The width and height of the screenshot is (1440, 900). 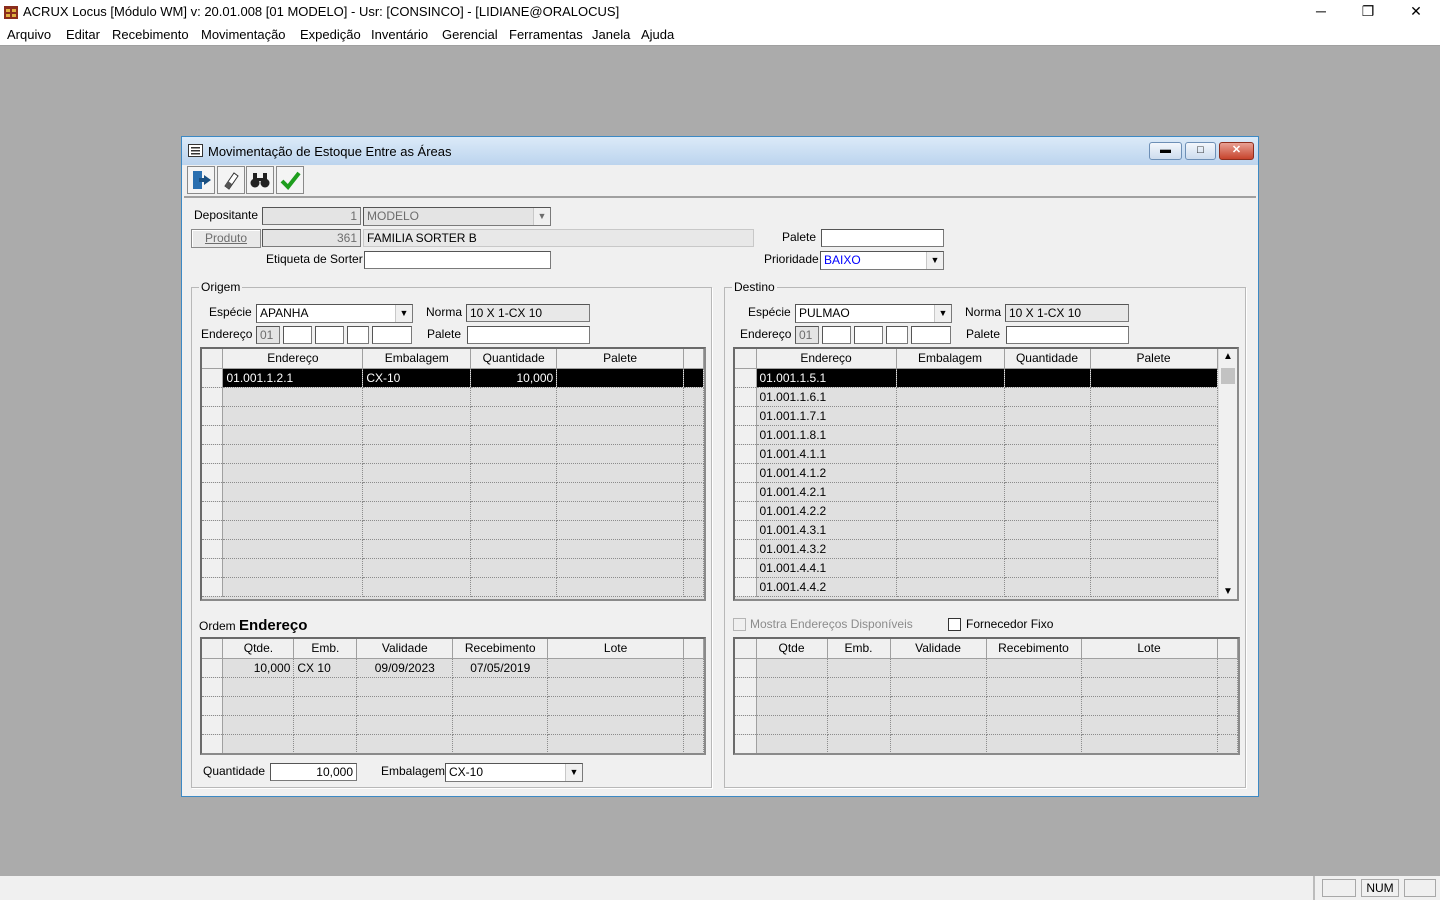 I want to click on origem-endereco-part2, so click(x=297, y=335).